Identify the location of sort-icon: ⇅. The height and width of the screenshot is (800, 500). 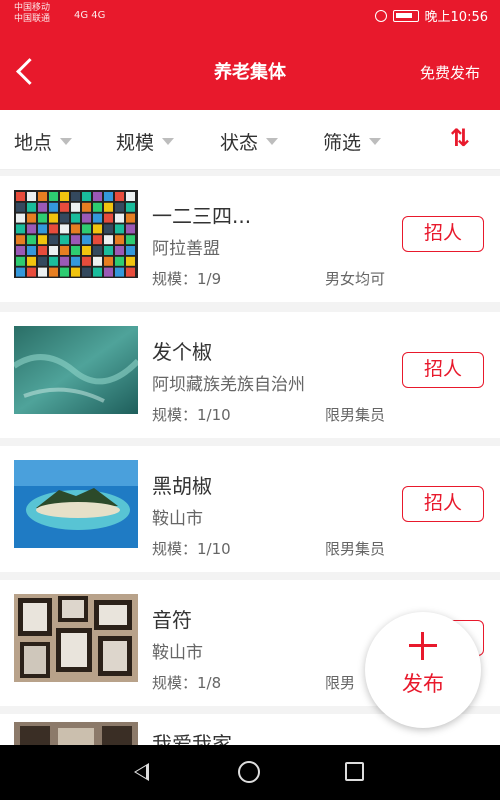
(460, 138).